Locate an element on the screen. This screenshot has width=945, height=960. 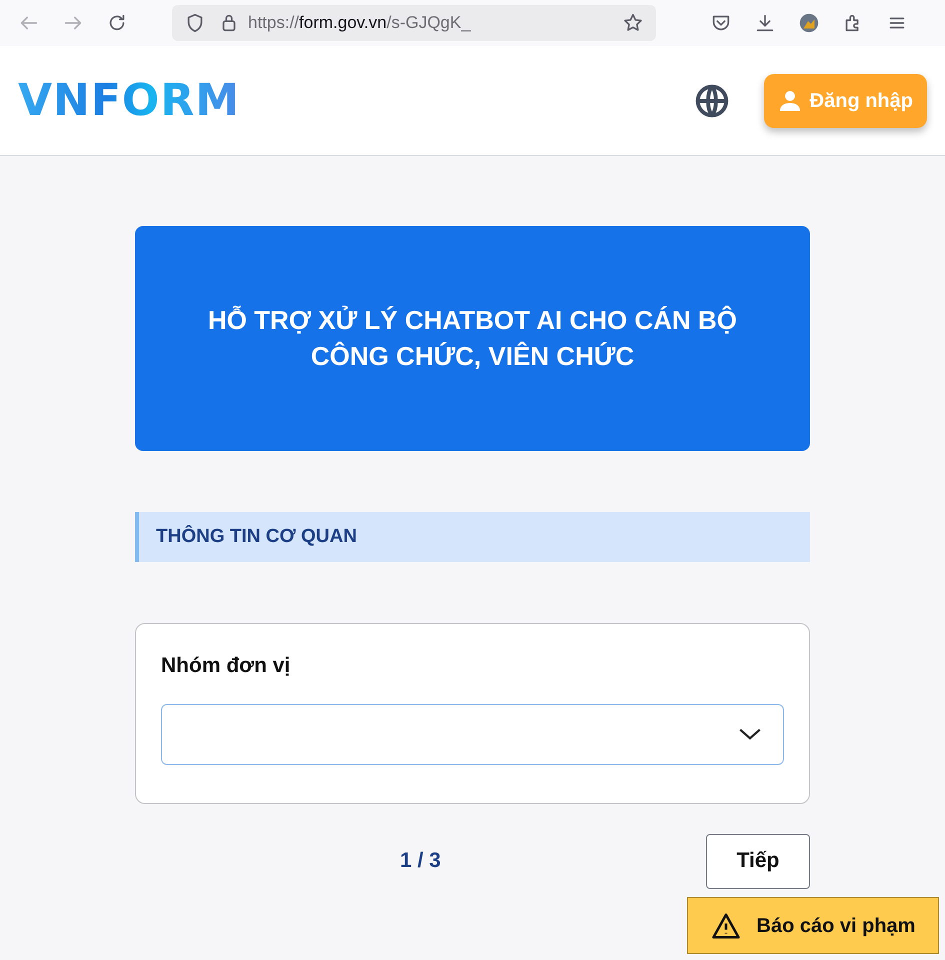
address-bar: https://form.gov.vn/s-GJQgK_ is located at coordinates (414, 23).